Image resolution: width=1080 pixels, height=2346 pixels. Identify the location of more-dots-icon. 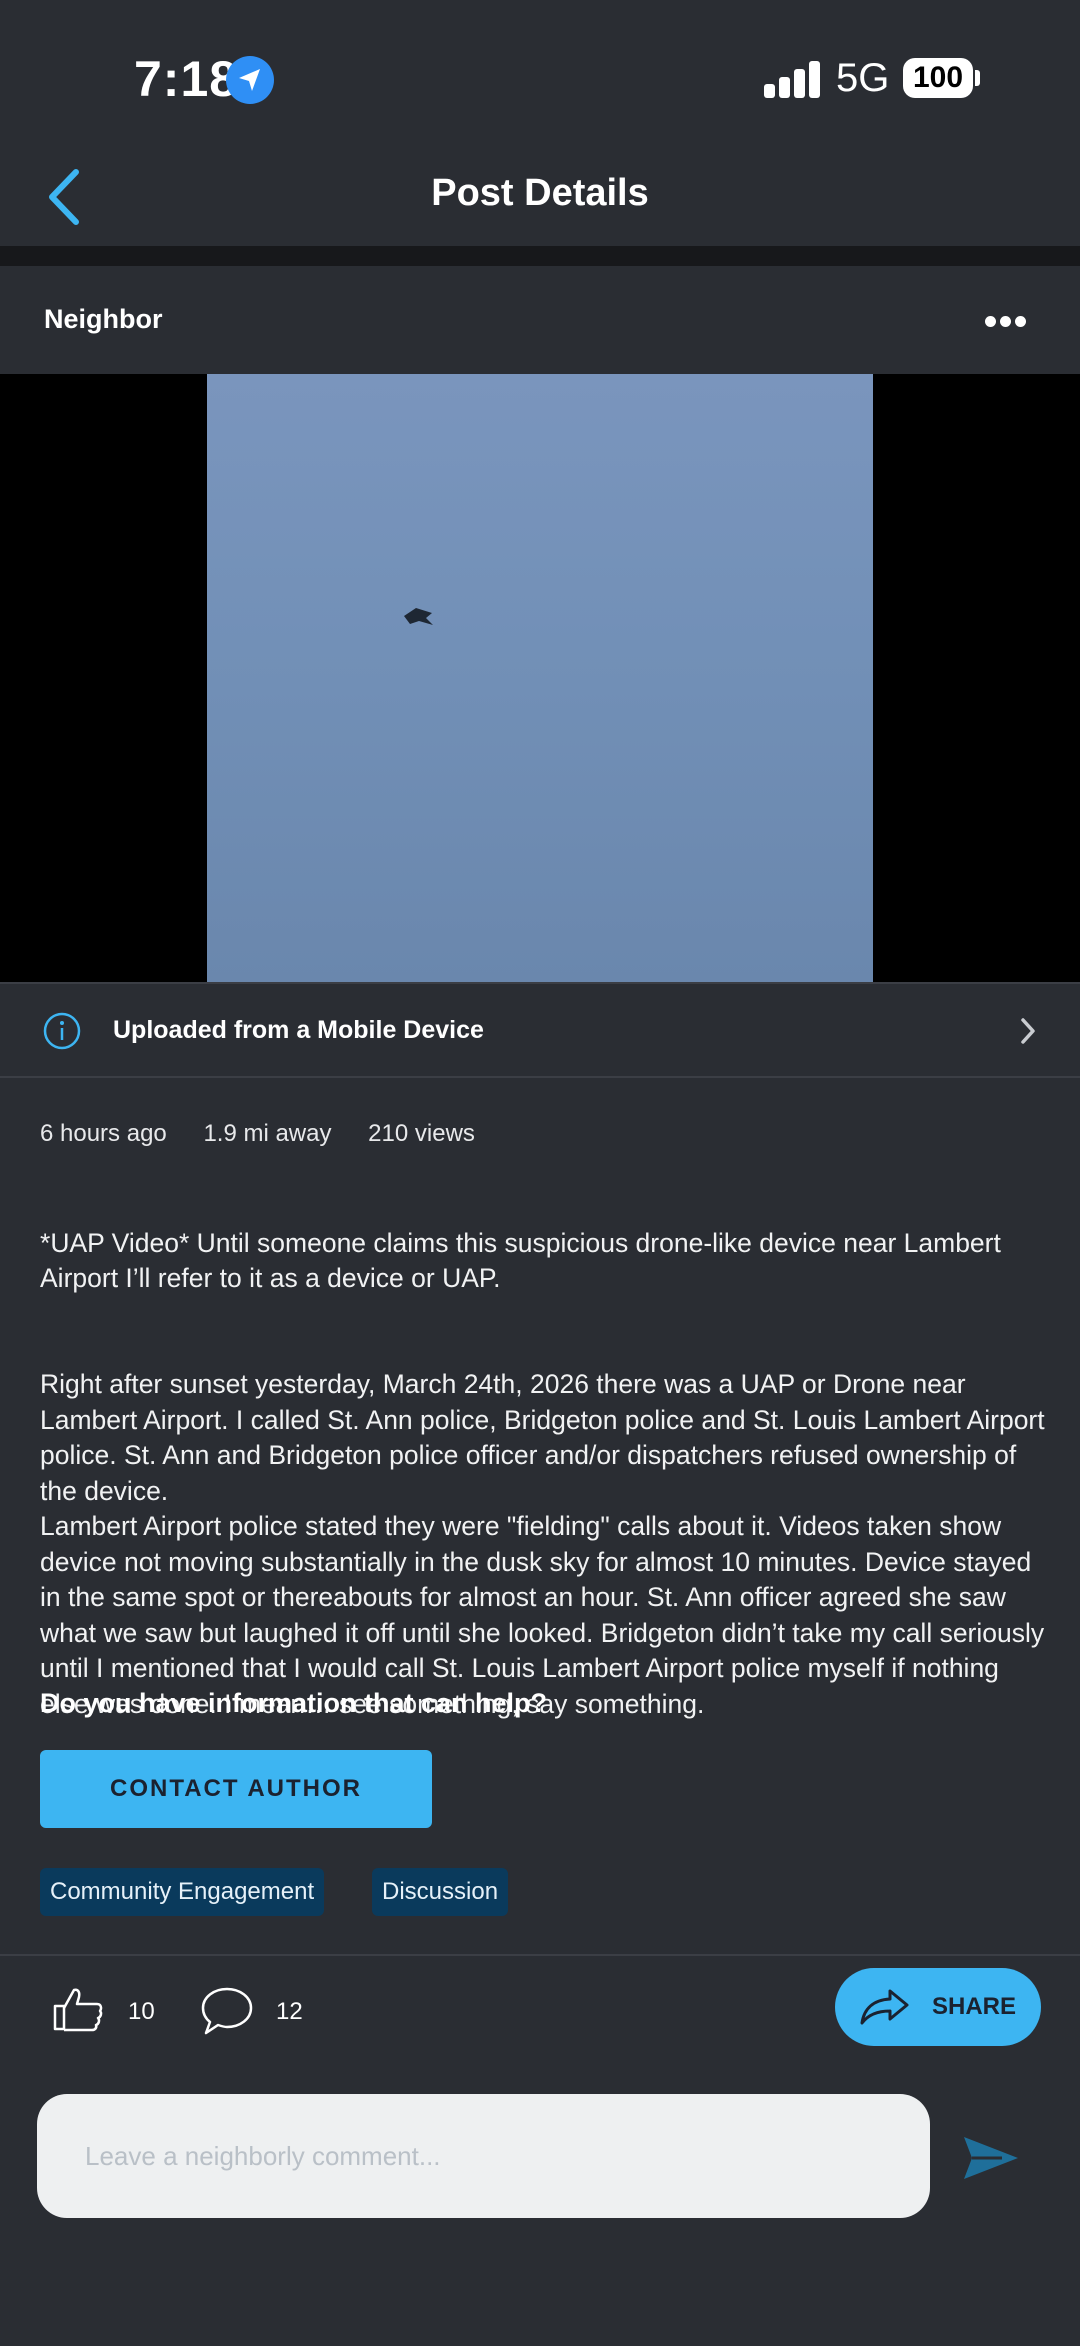
(990, 321).